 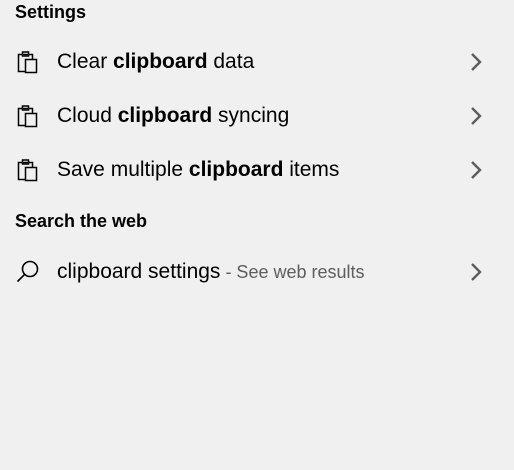 What do you see at coordinates (292, 272) in the screenshot?
I see `web-result-hint: - See web results` at bounding box center [292, 272].